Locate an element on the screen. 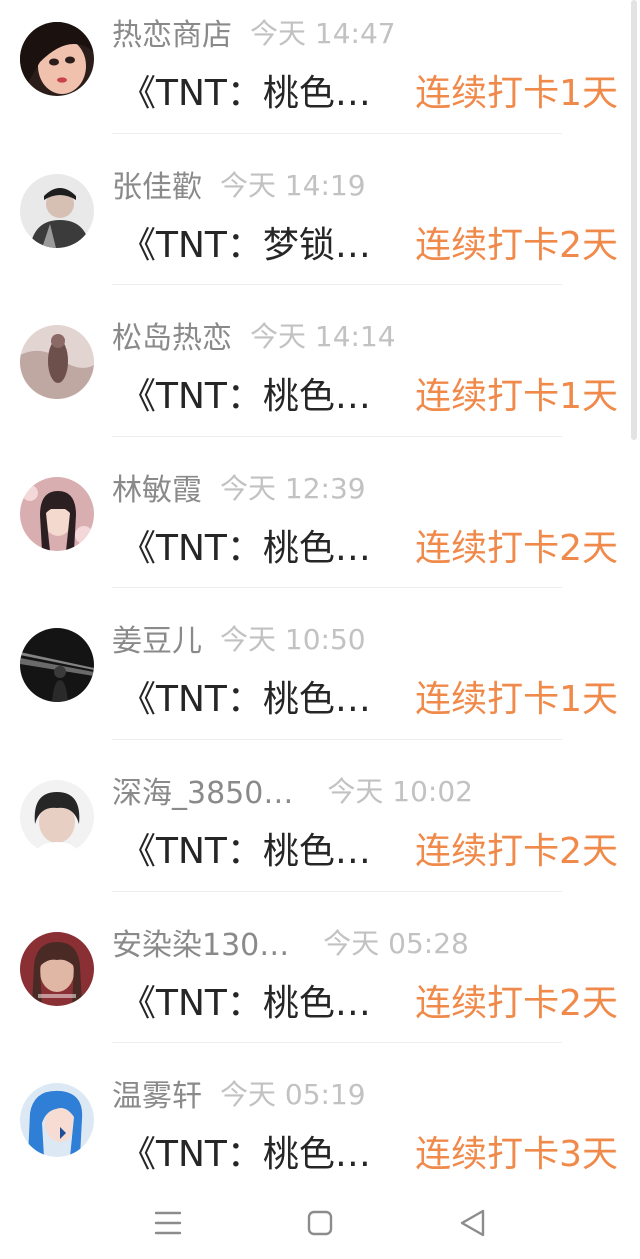  entry-meta: 姜豆儿 今天 10:50 is located at coordinates (239, 638).